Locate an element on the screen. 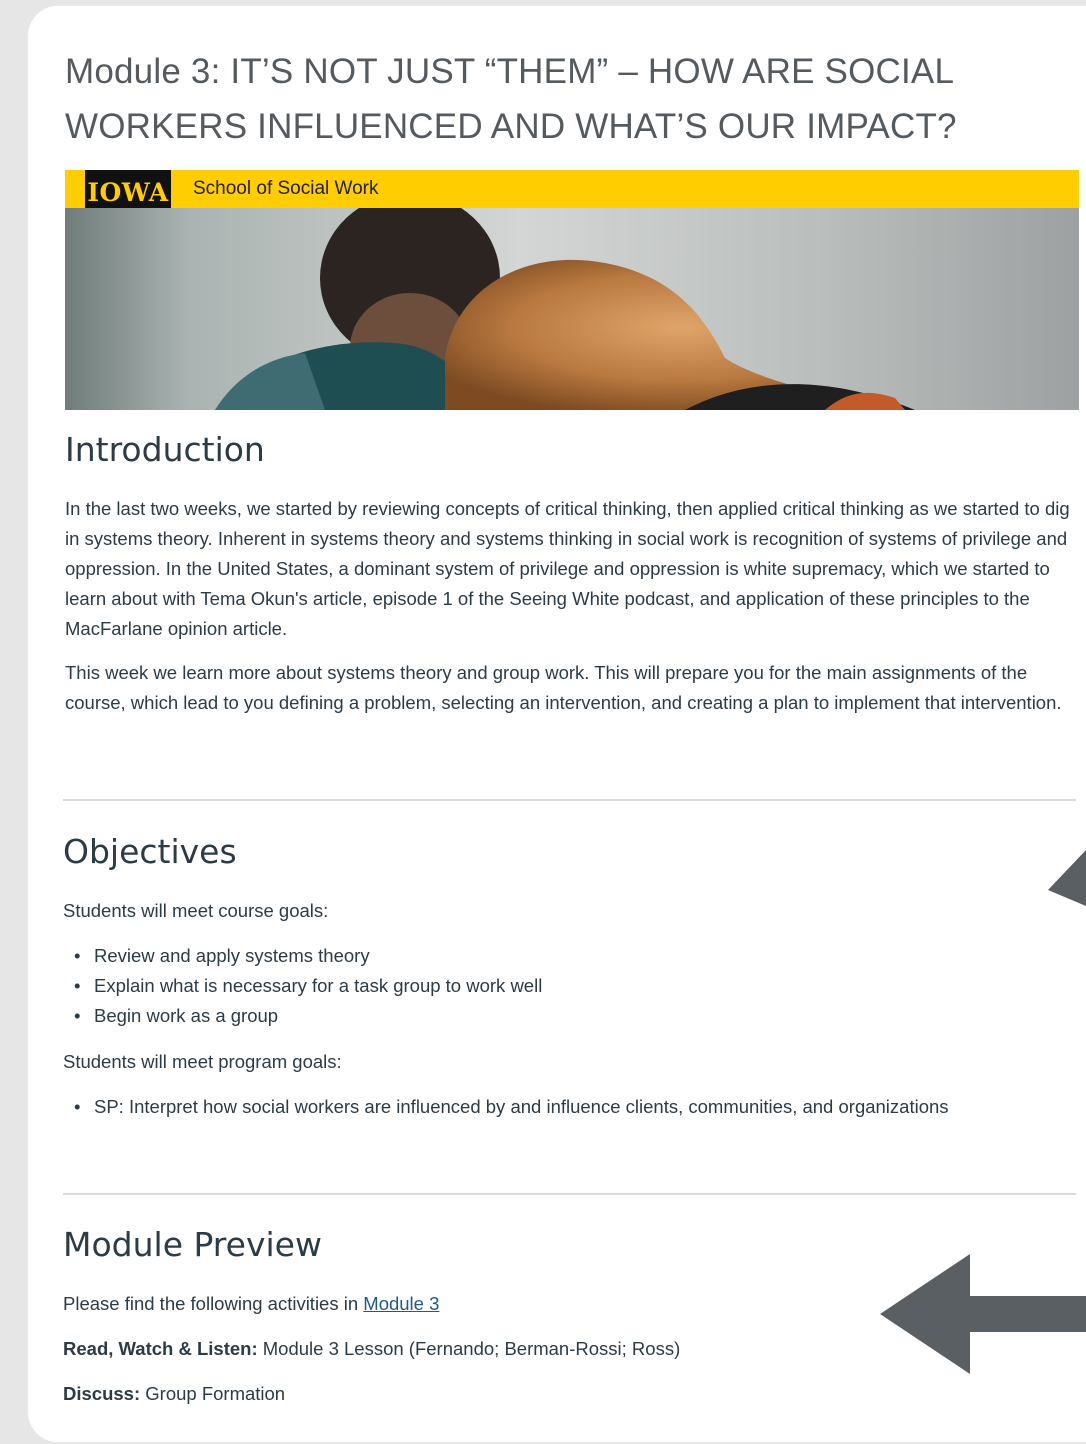 The width and height of the screenshot is (1086, 1444). list-item: Begin work as a group is located at coordinates (308, 1016).